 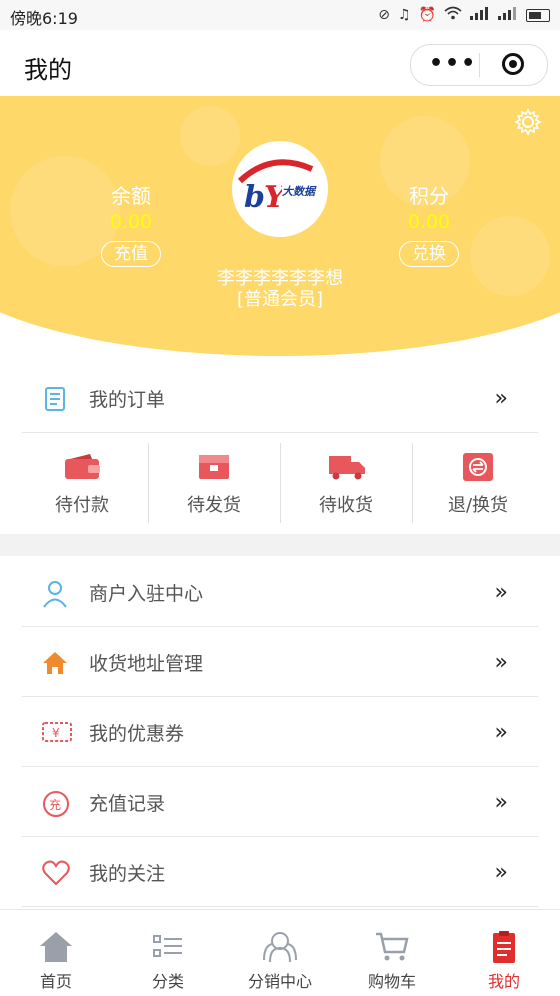 What do you see at coordinates (280, 15) in the screenshot?
I see `status-bar: 傍晚6:19 ⊘ ♫ ⏰` at bounding box center [280, 15].